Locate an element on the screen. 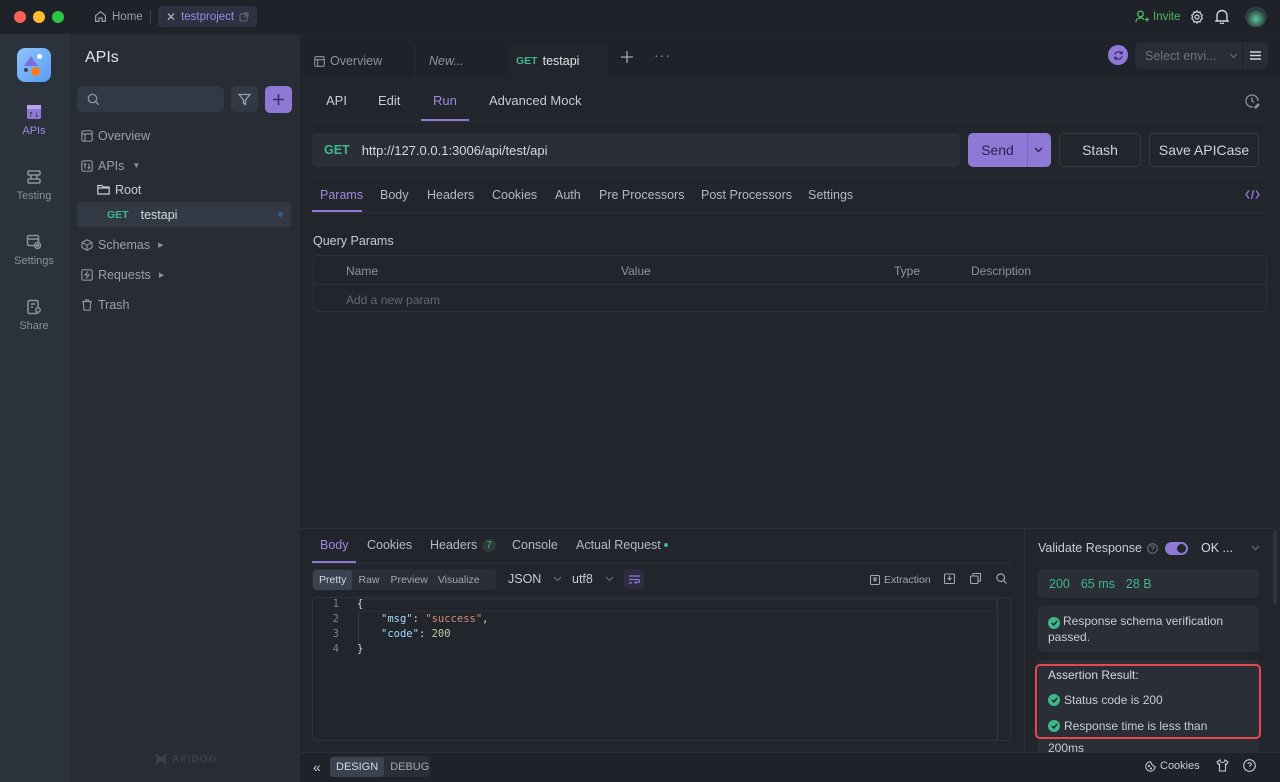  filter-button is located at coordinates (244, 99).